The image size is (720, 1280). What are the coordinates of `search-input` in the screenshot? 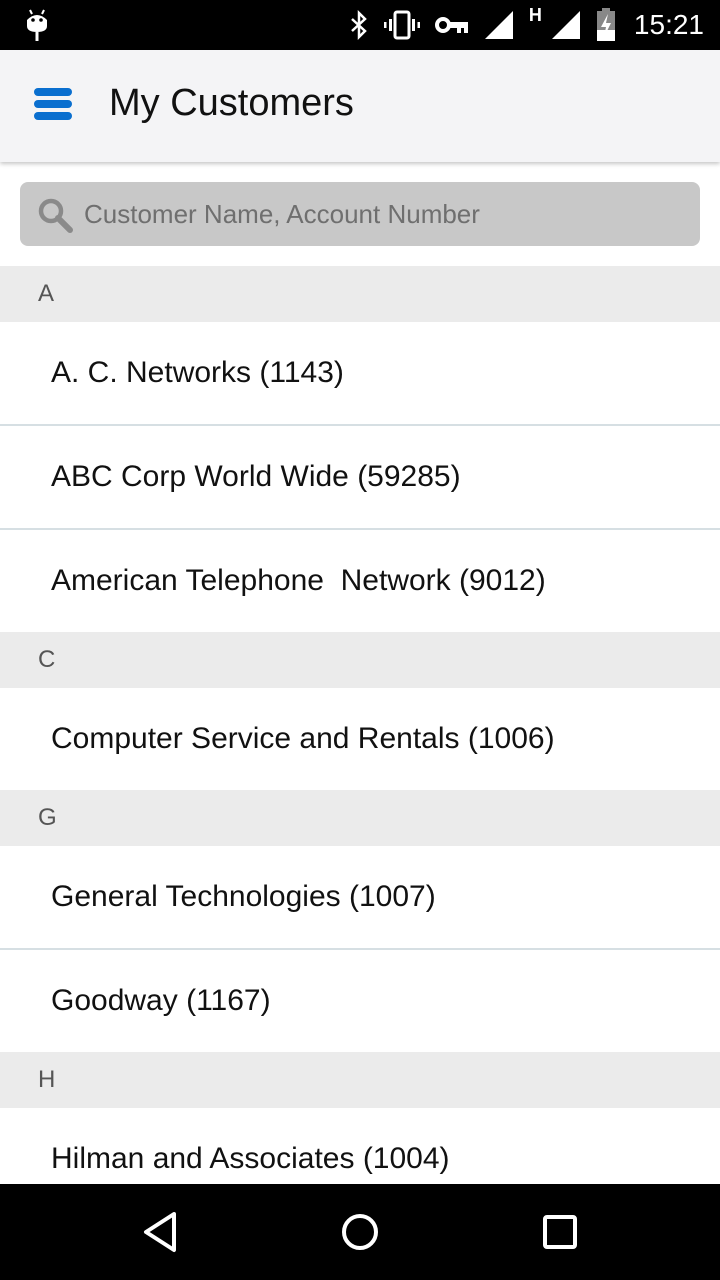 It's located at (384, 214).